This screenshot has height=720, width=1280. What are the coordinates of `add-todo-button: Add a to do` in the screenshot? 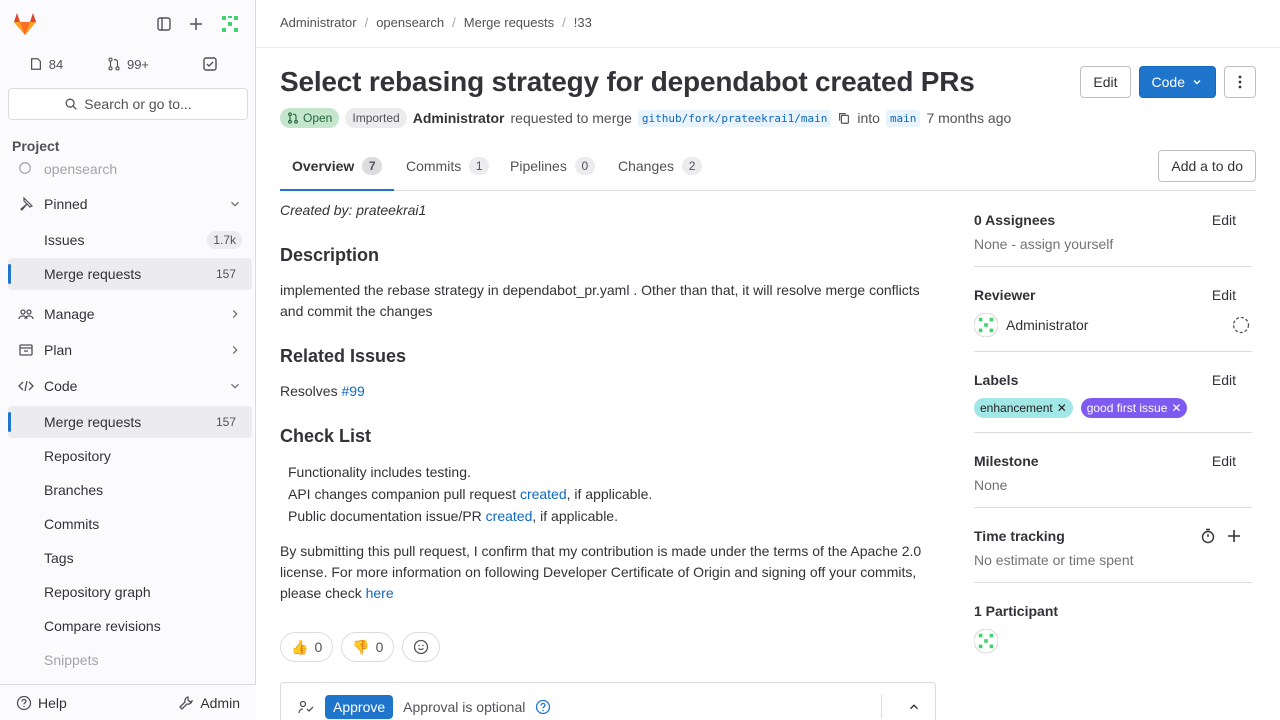 It's located at (1207, 166).